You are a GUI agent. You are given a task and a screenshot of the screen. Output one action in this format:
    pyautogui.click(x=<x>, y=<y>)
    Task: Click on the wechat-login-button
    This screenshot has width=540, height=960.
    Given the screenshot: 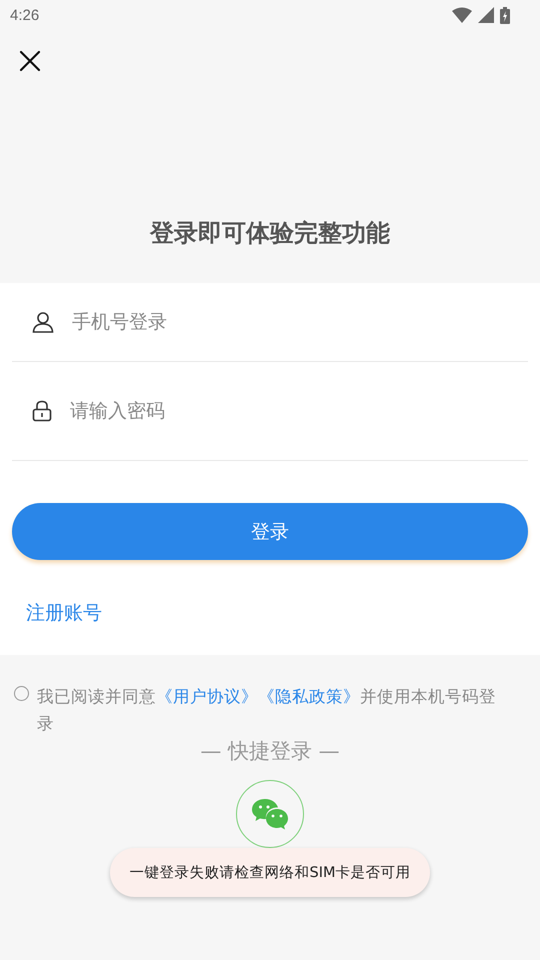 What is the action you would take?
    pyautogui.click(x=270, y=814)
    